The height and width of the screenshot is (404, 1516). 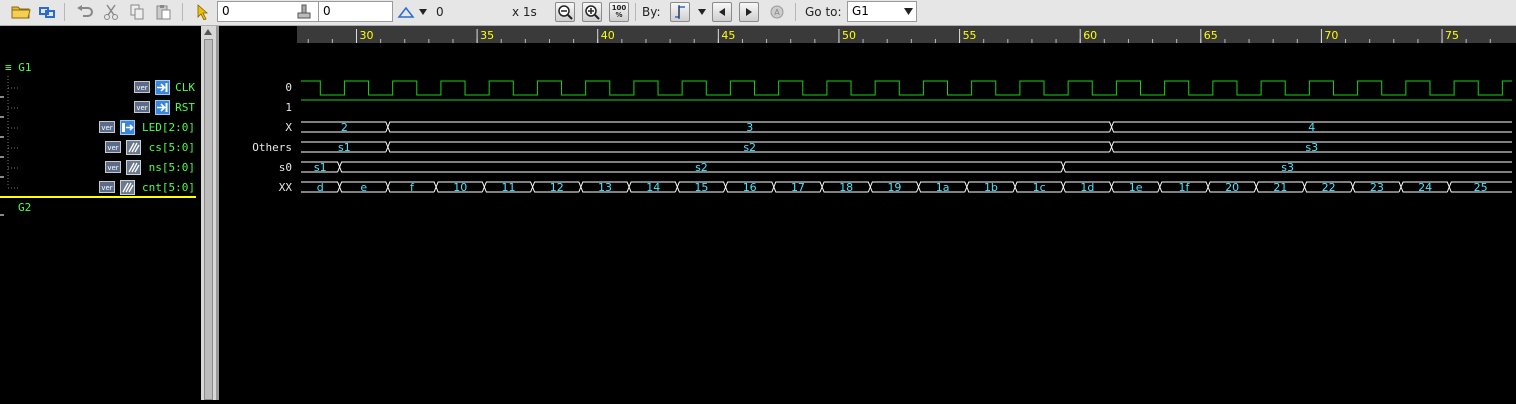 I want to click on zoom-in-button, so click(x=592, y=12).